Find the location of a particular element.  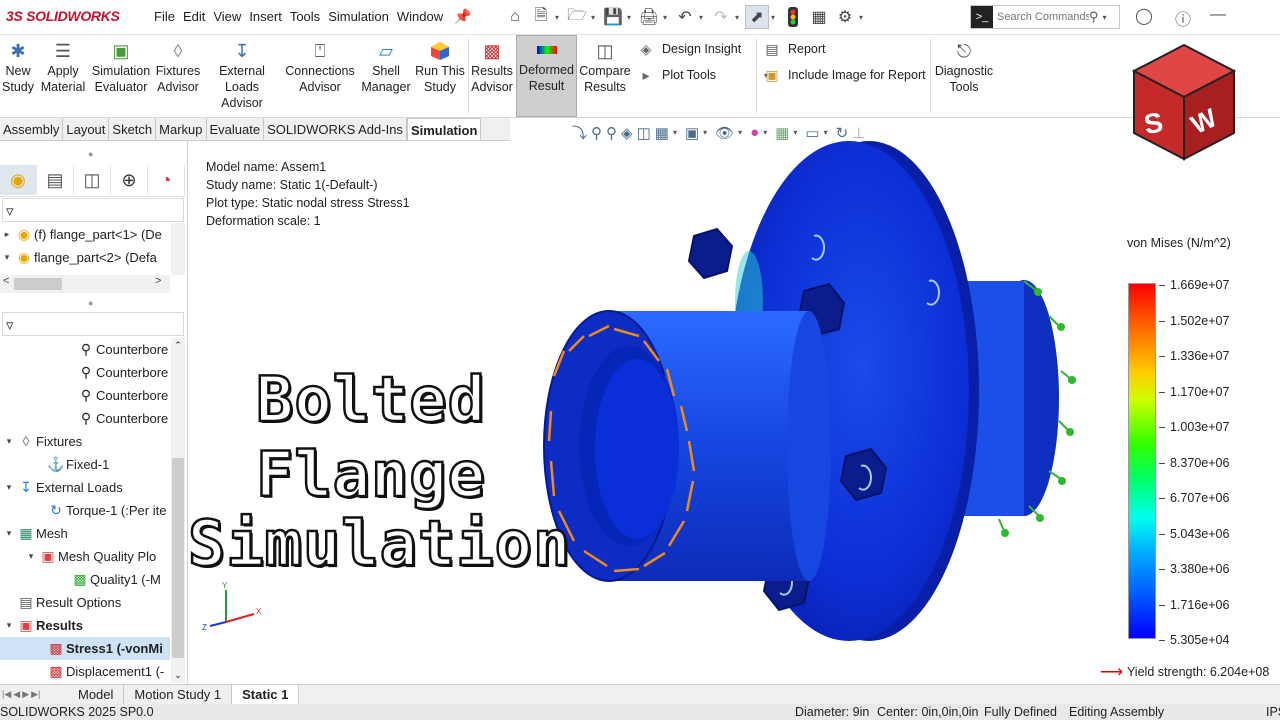

triad-icon: ⊥ is located at coordinates (858, 133).